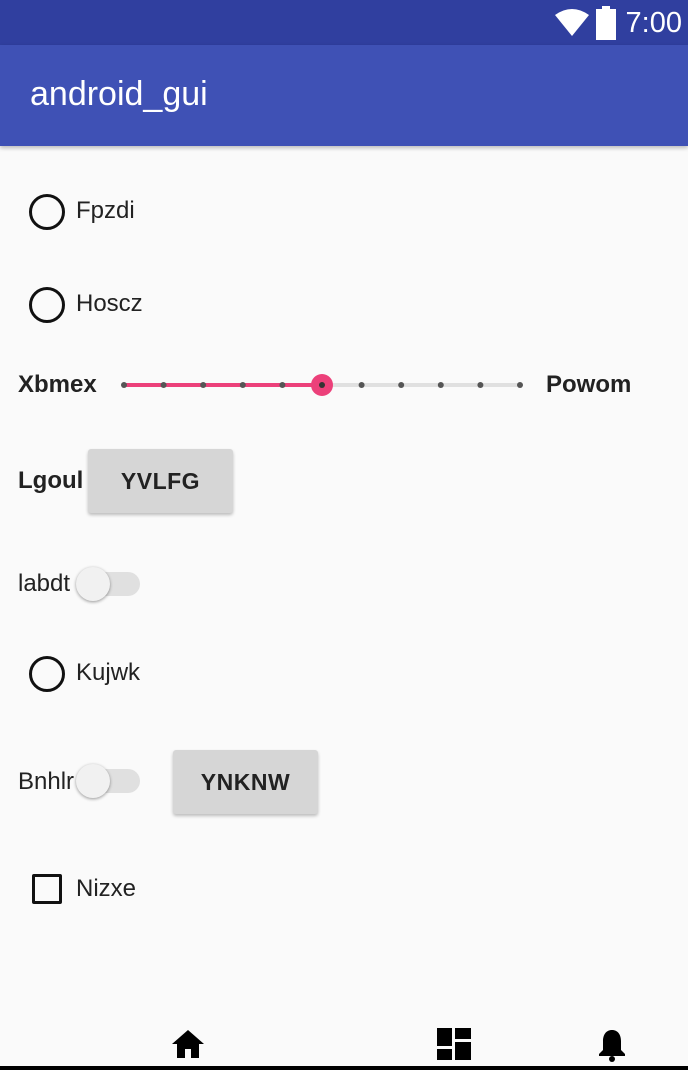 Image resolution: width=688 pixels, height=1070 pixels. Describe the element at coordinates (109, 304) in the screenshot. I see `radio-hoscz-label: Hoscz` at that location.